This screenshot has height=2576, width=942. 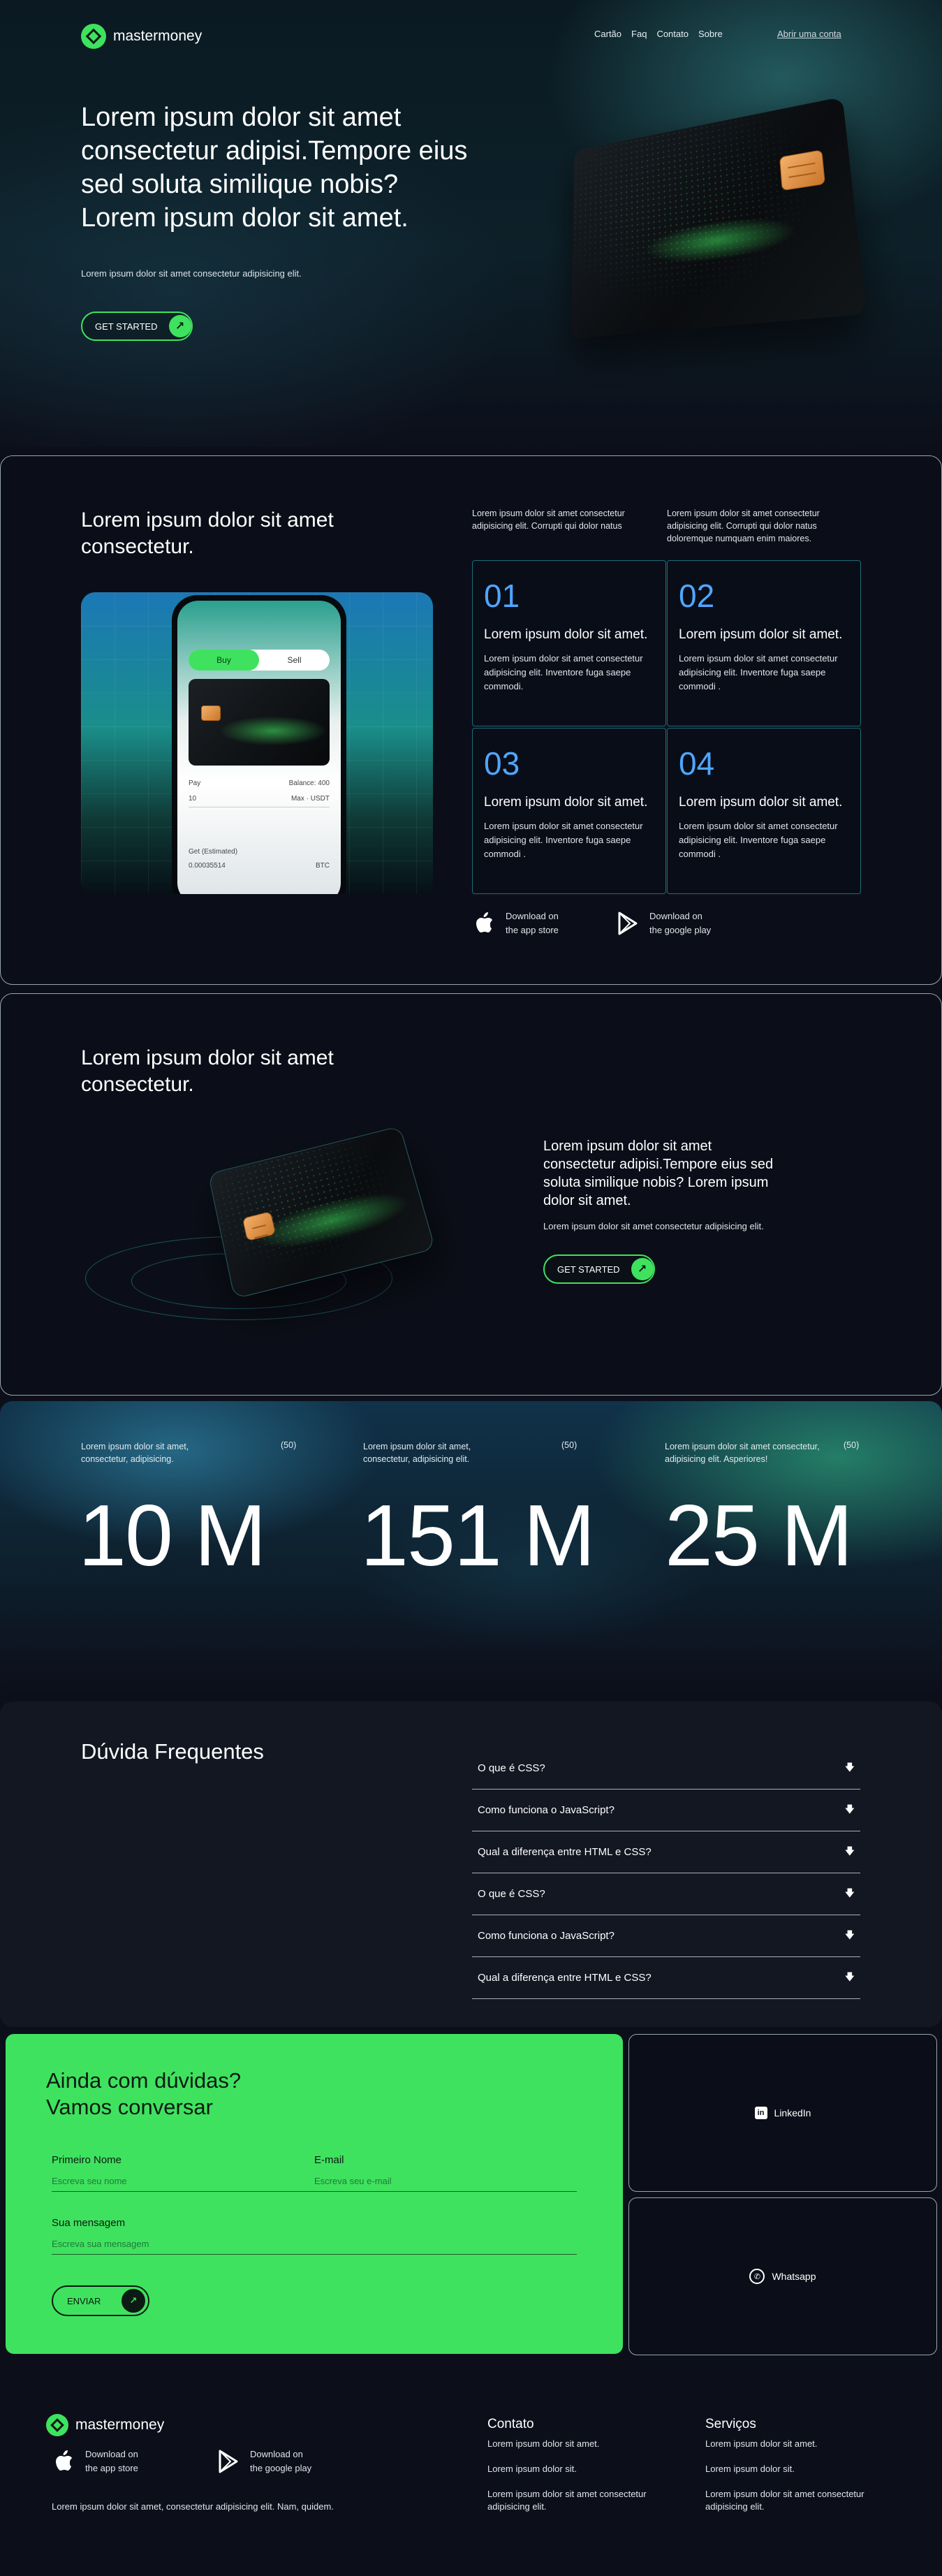 I want to click on footer-contact-item: Lorem ipsum dolor sit., so click(x=581, y=2469).